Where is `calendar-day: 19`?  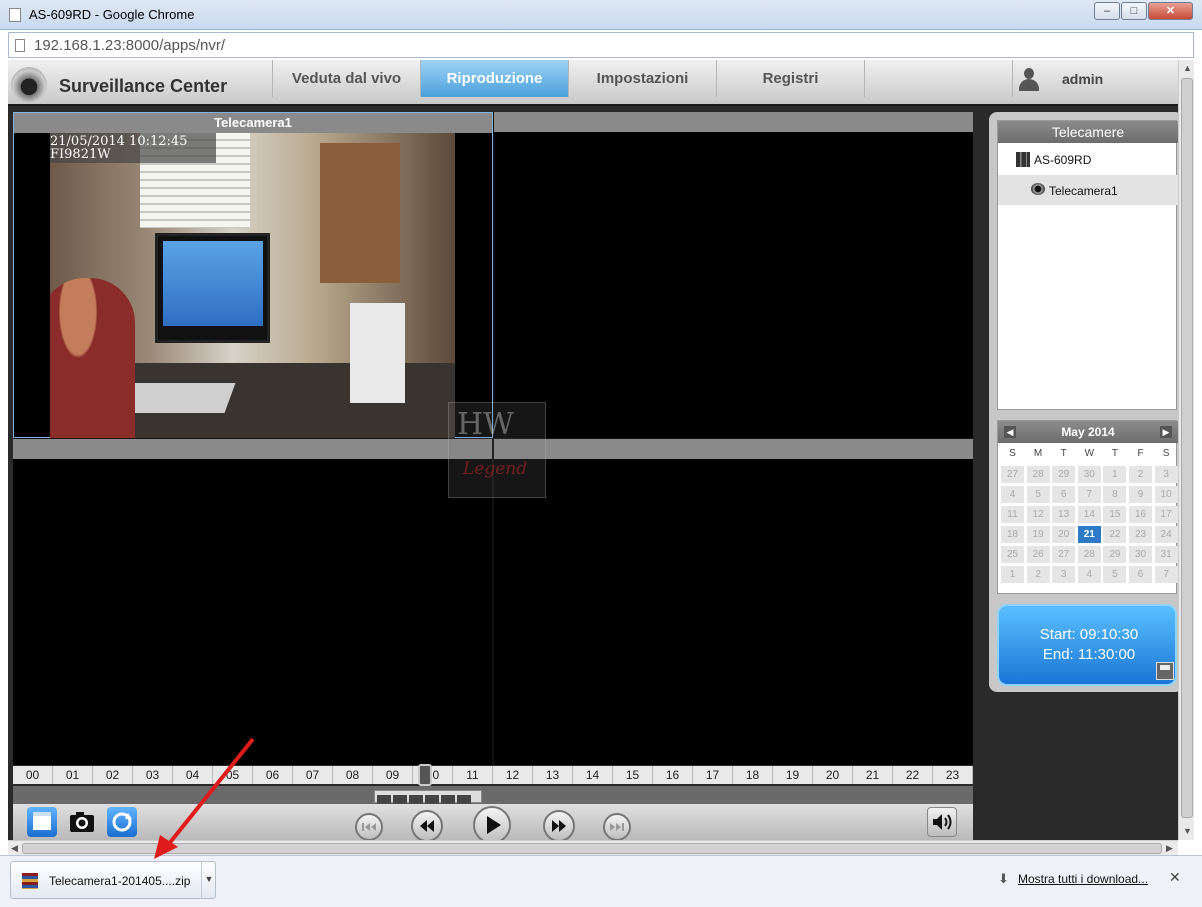
calendar-day: 19 is located at coordinates (1038, 534).